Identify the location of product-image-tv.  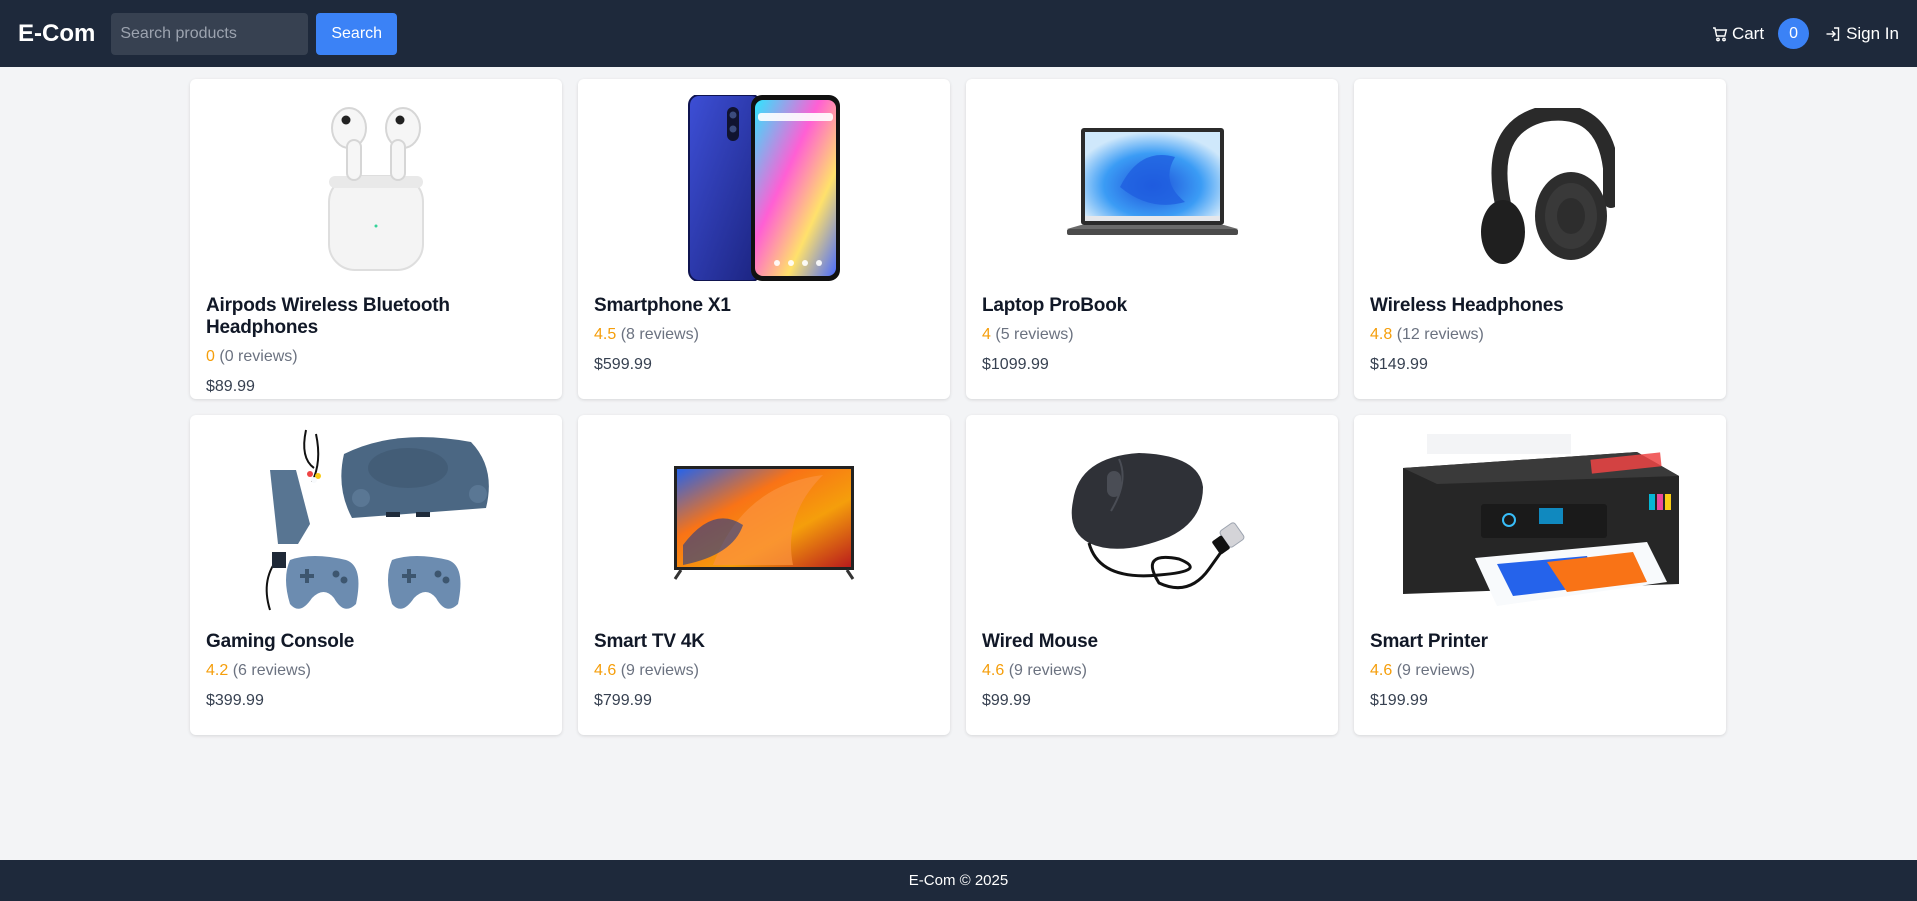
(764, 524).